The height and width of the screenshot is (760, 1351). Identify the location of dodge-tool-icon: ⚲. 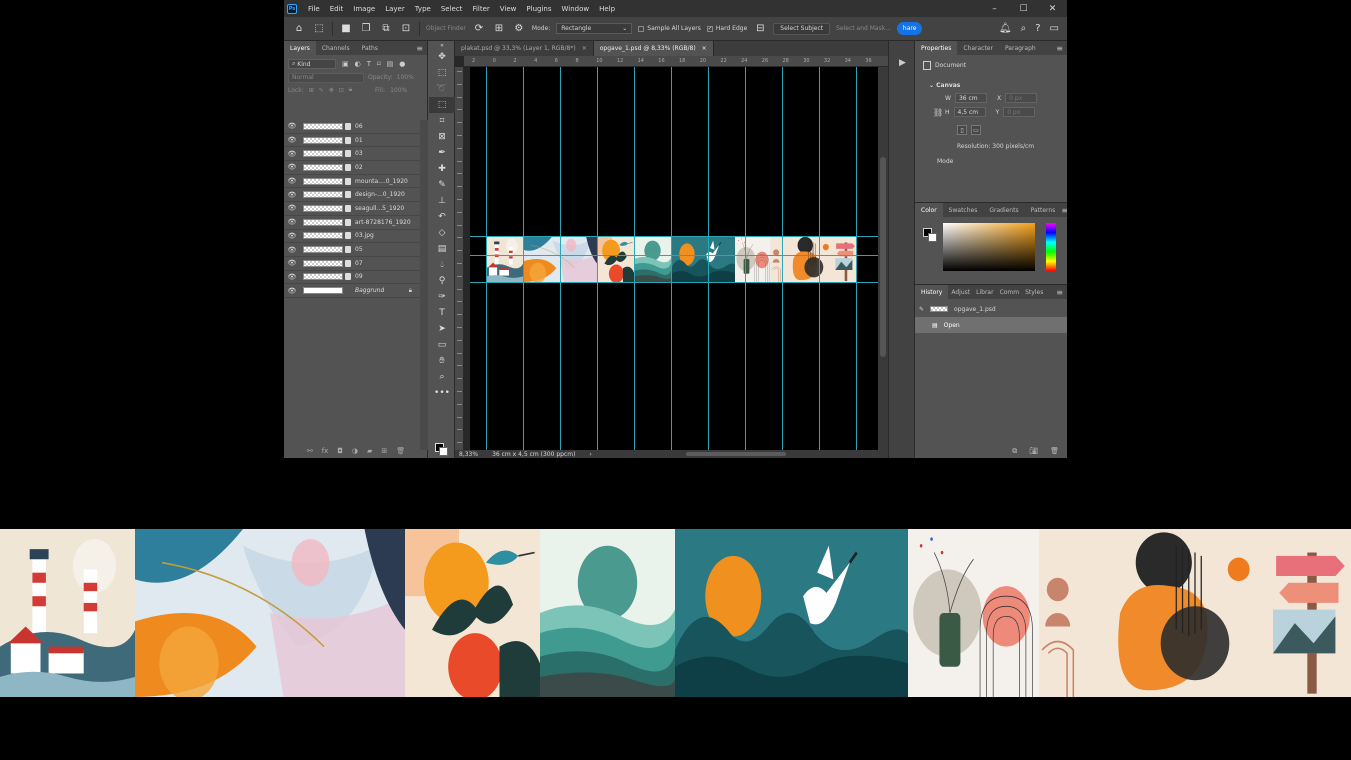
(442, 281).